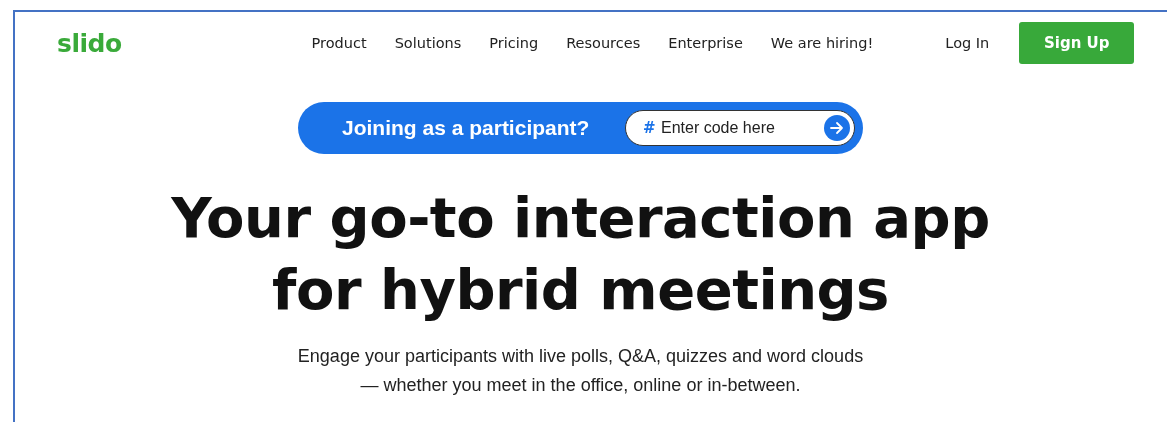 This screenshot has height=422, width=1167. Describe the element at coordinates (514, 43) in the screenshot. I see `nav-link: Pricing` at that location.